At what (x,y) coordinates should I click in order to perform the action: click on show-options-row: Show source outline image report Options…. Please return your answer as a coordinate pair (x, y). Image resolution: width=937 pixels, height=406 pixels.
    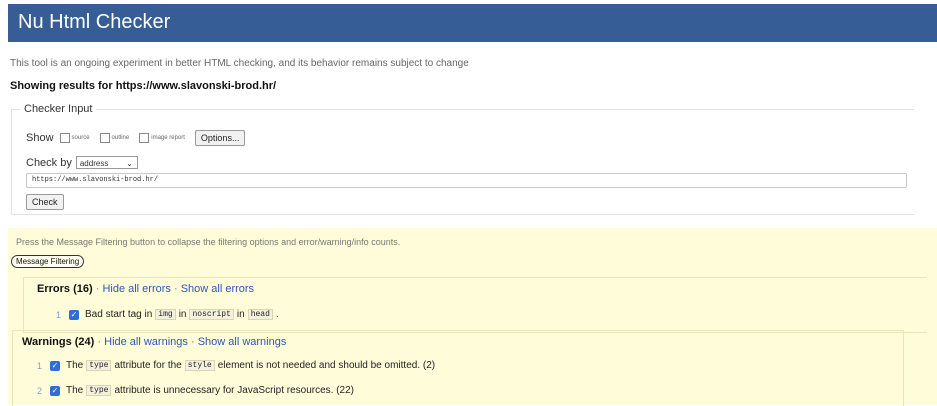
    Looking at the image, I should click on (136, 138).